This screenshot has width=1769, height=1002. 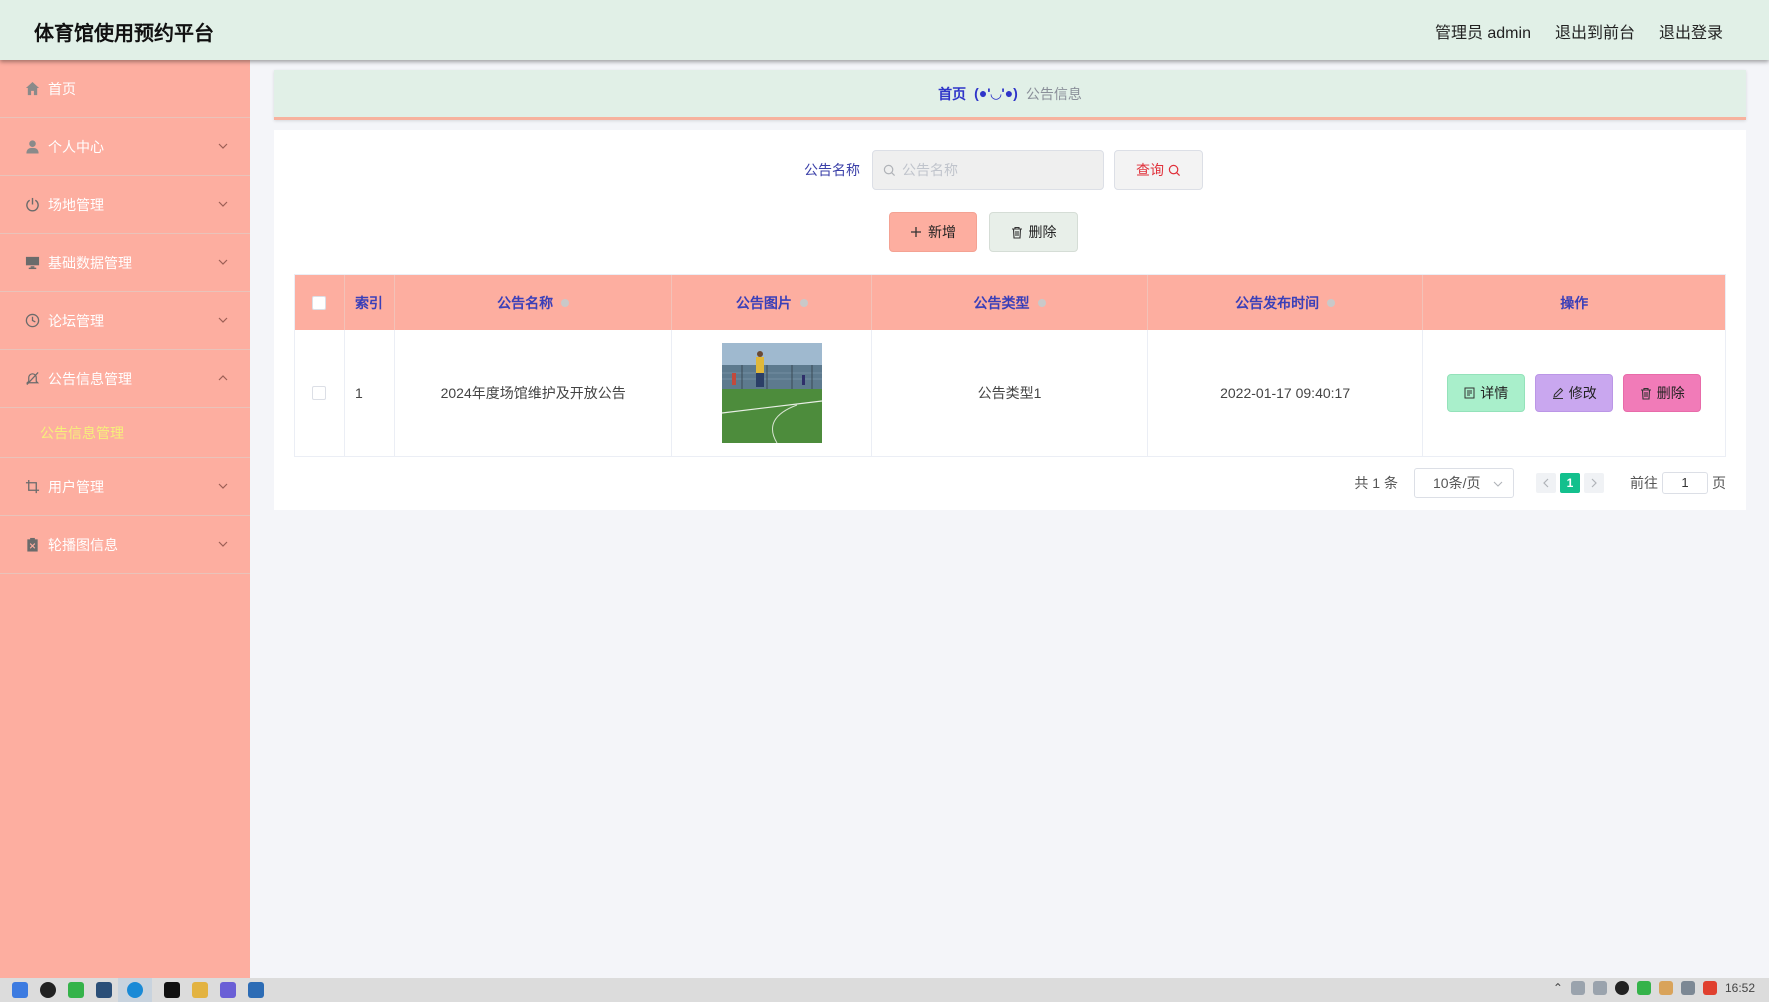 What do you see at coordinates (1594, 483) in the screenshot?
I see `next-page-button` at bounding box center [1594, 483].